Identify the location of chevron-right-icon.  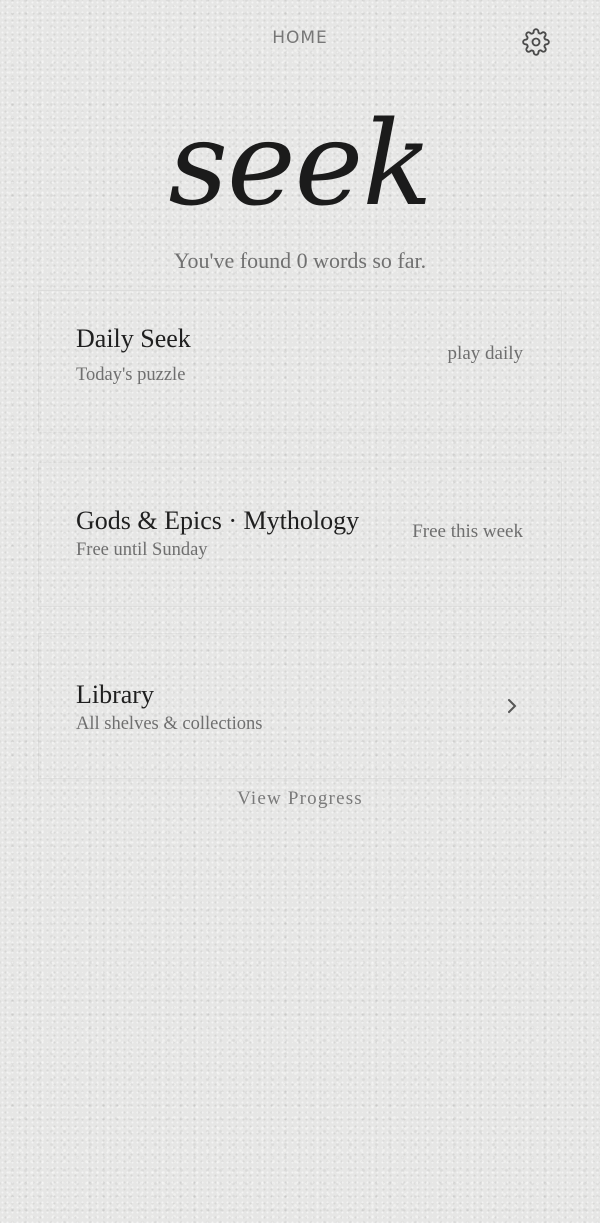
(512, 706).